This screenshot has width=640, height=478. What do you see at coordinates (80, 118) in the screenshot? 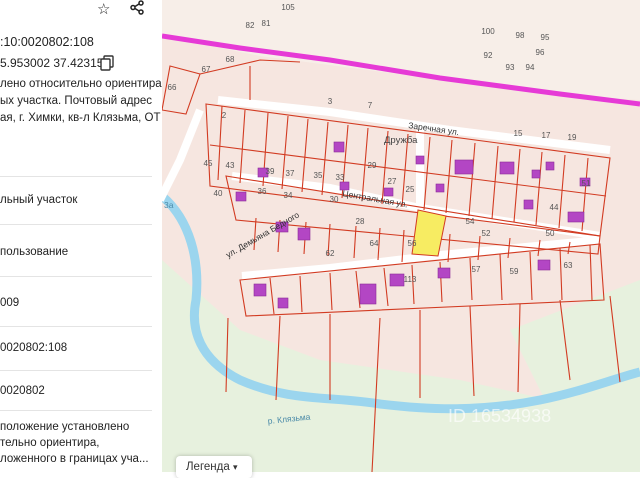
I see `location-line-3: ая, г. Химки, кв-л Клязьма, ОТ` at bounding box center [80, 118].